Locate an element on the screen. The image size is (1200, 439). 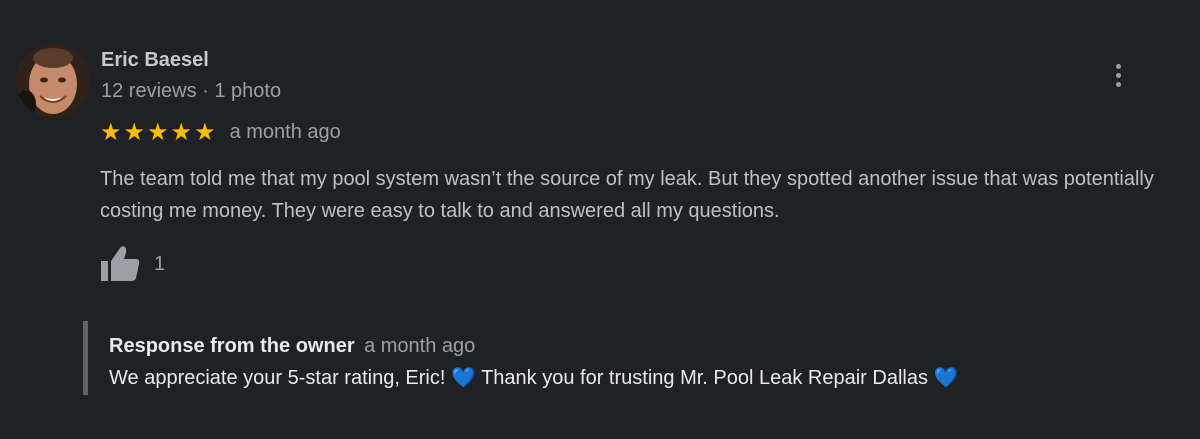
thumbs-up-icon is located at coordinates (120, 263).